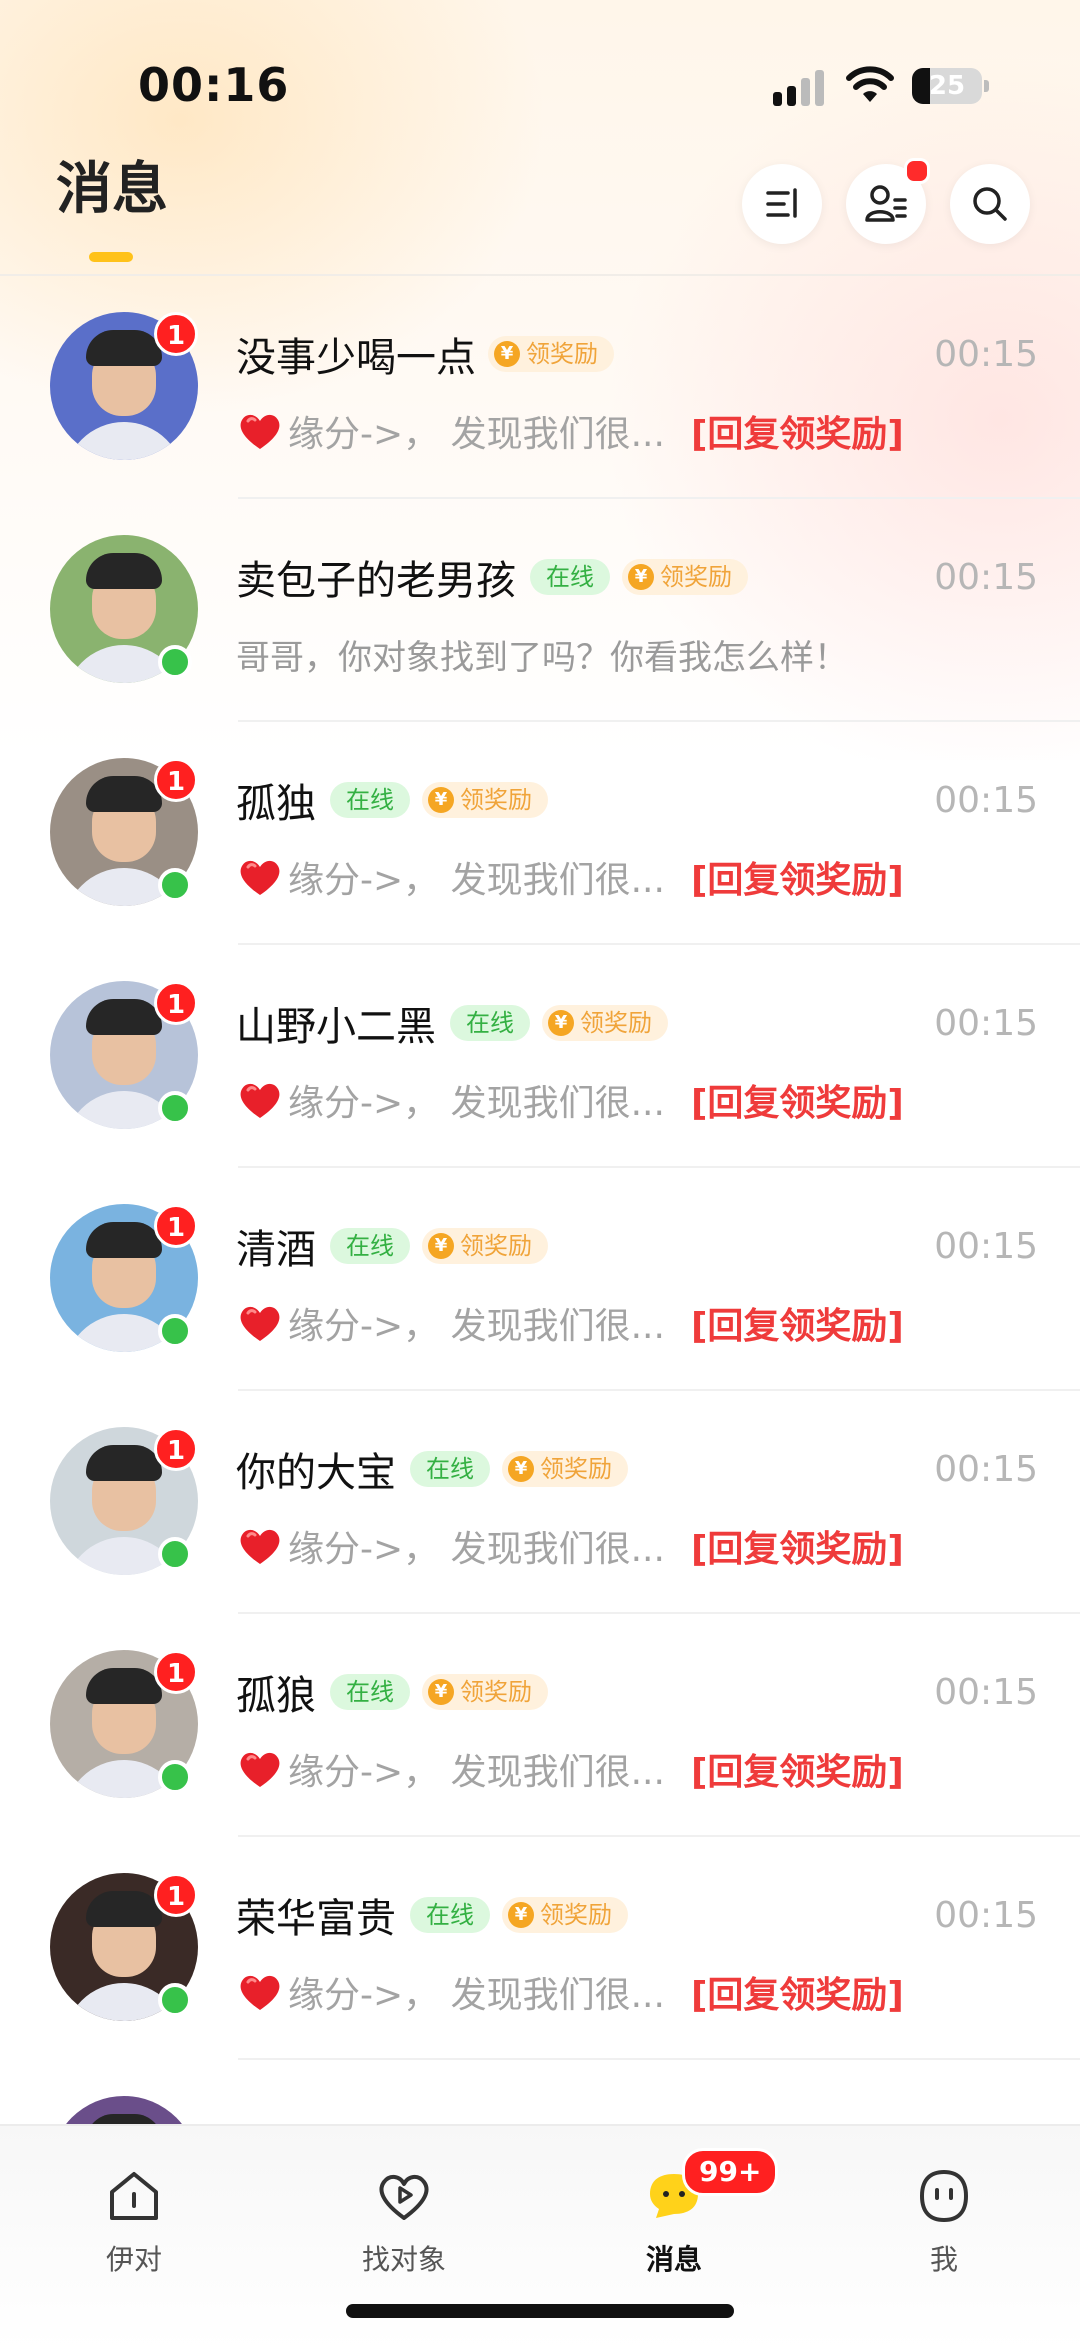 Image resolution: width=1080 pixels, height=2350 pixels. I want to click on avatar, so click(124, 2111).